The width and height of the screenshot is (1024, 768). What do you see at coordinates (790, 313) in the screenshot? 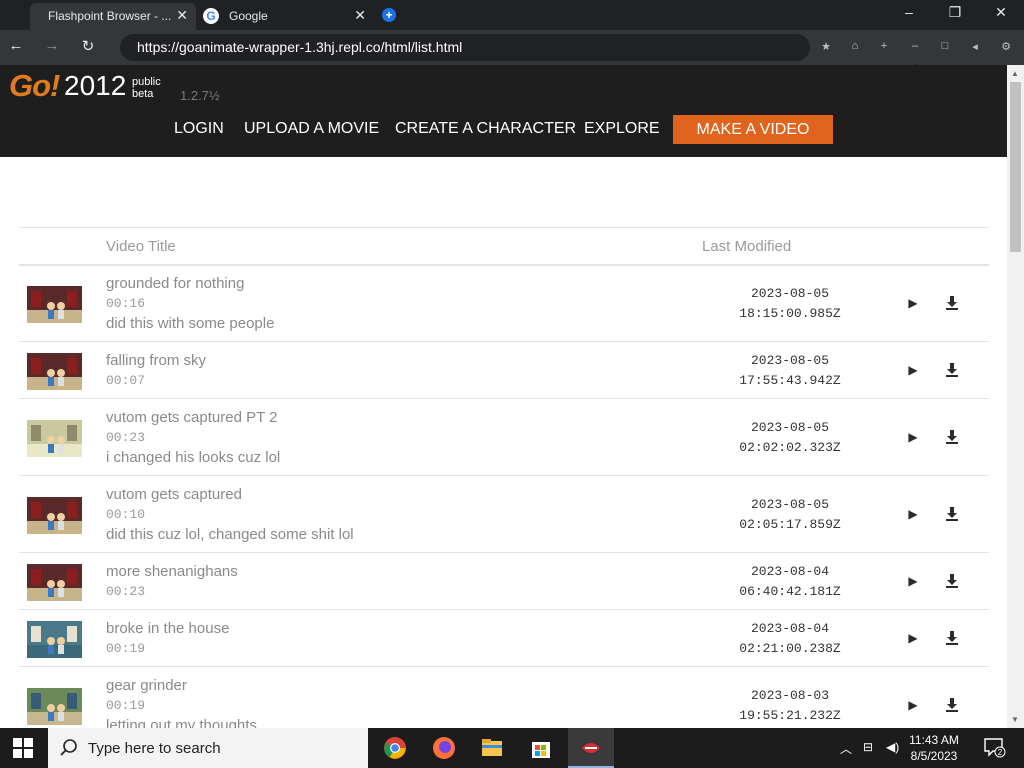
I see `modified-time: 18:15:00.985Z` at bounding box center [790, 313].